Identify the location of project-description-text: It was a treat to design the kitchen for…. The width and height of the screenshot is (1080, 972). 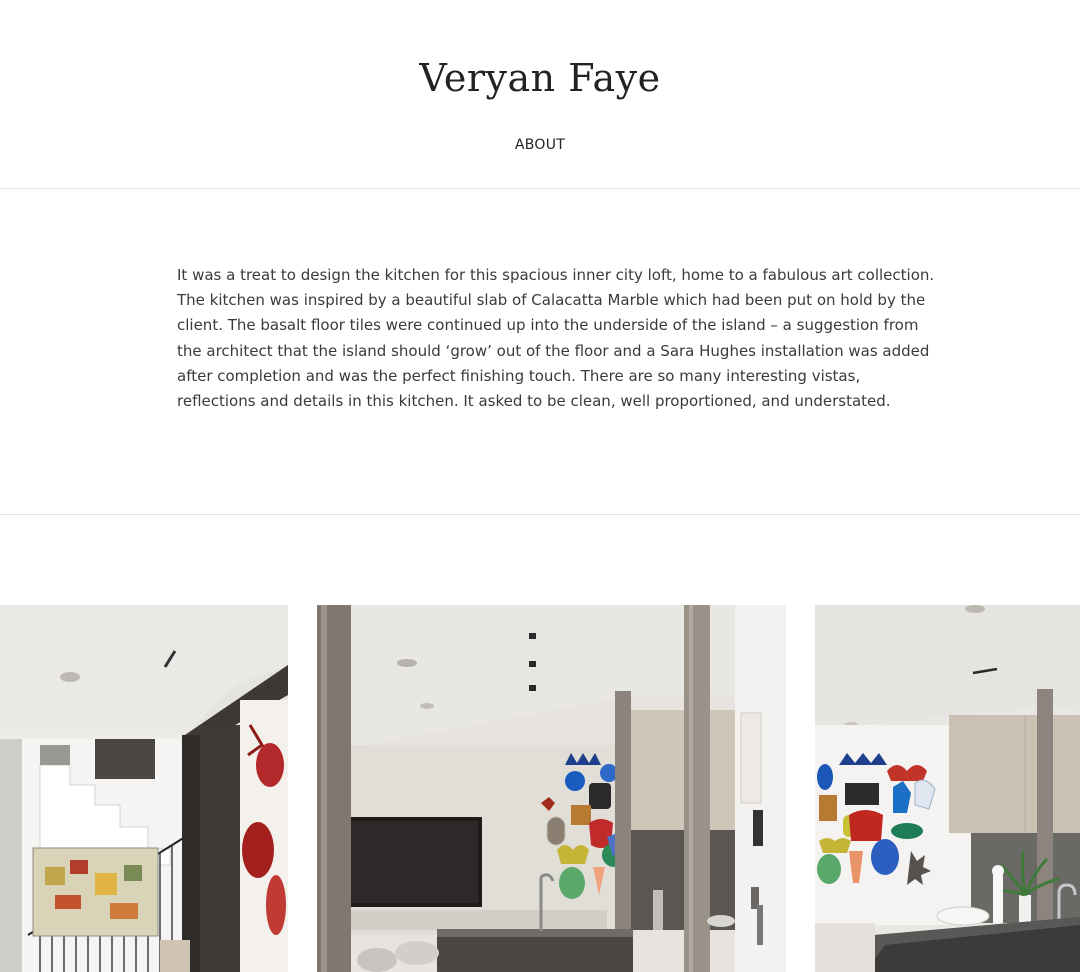
(556, 338).